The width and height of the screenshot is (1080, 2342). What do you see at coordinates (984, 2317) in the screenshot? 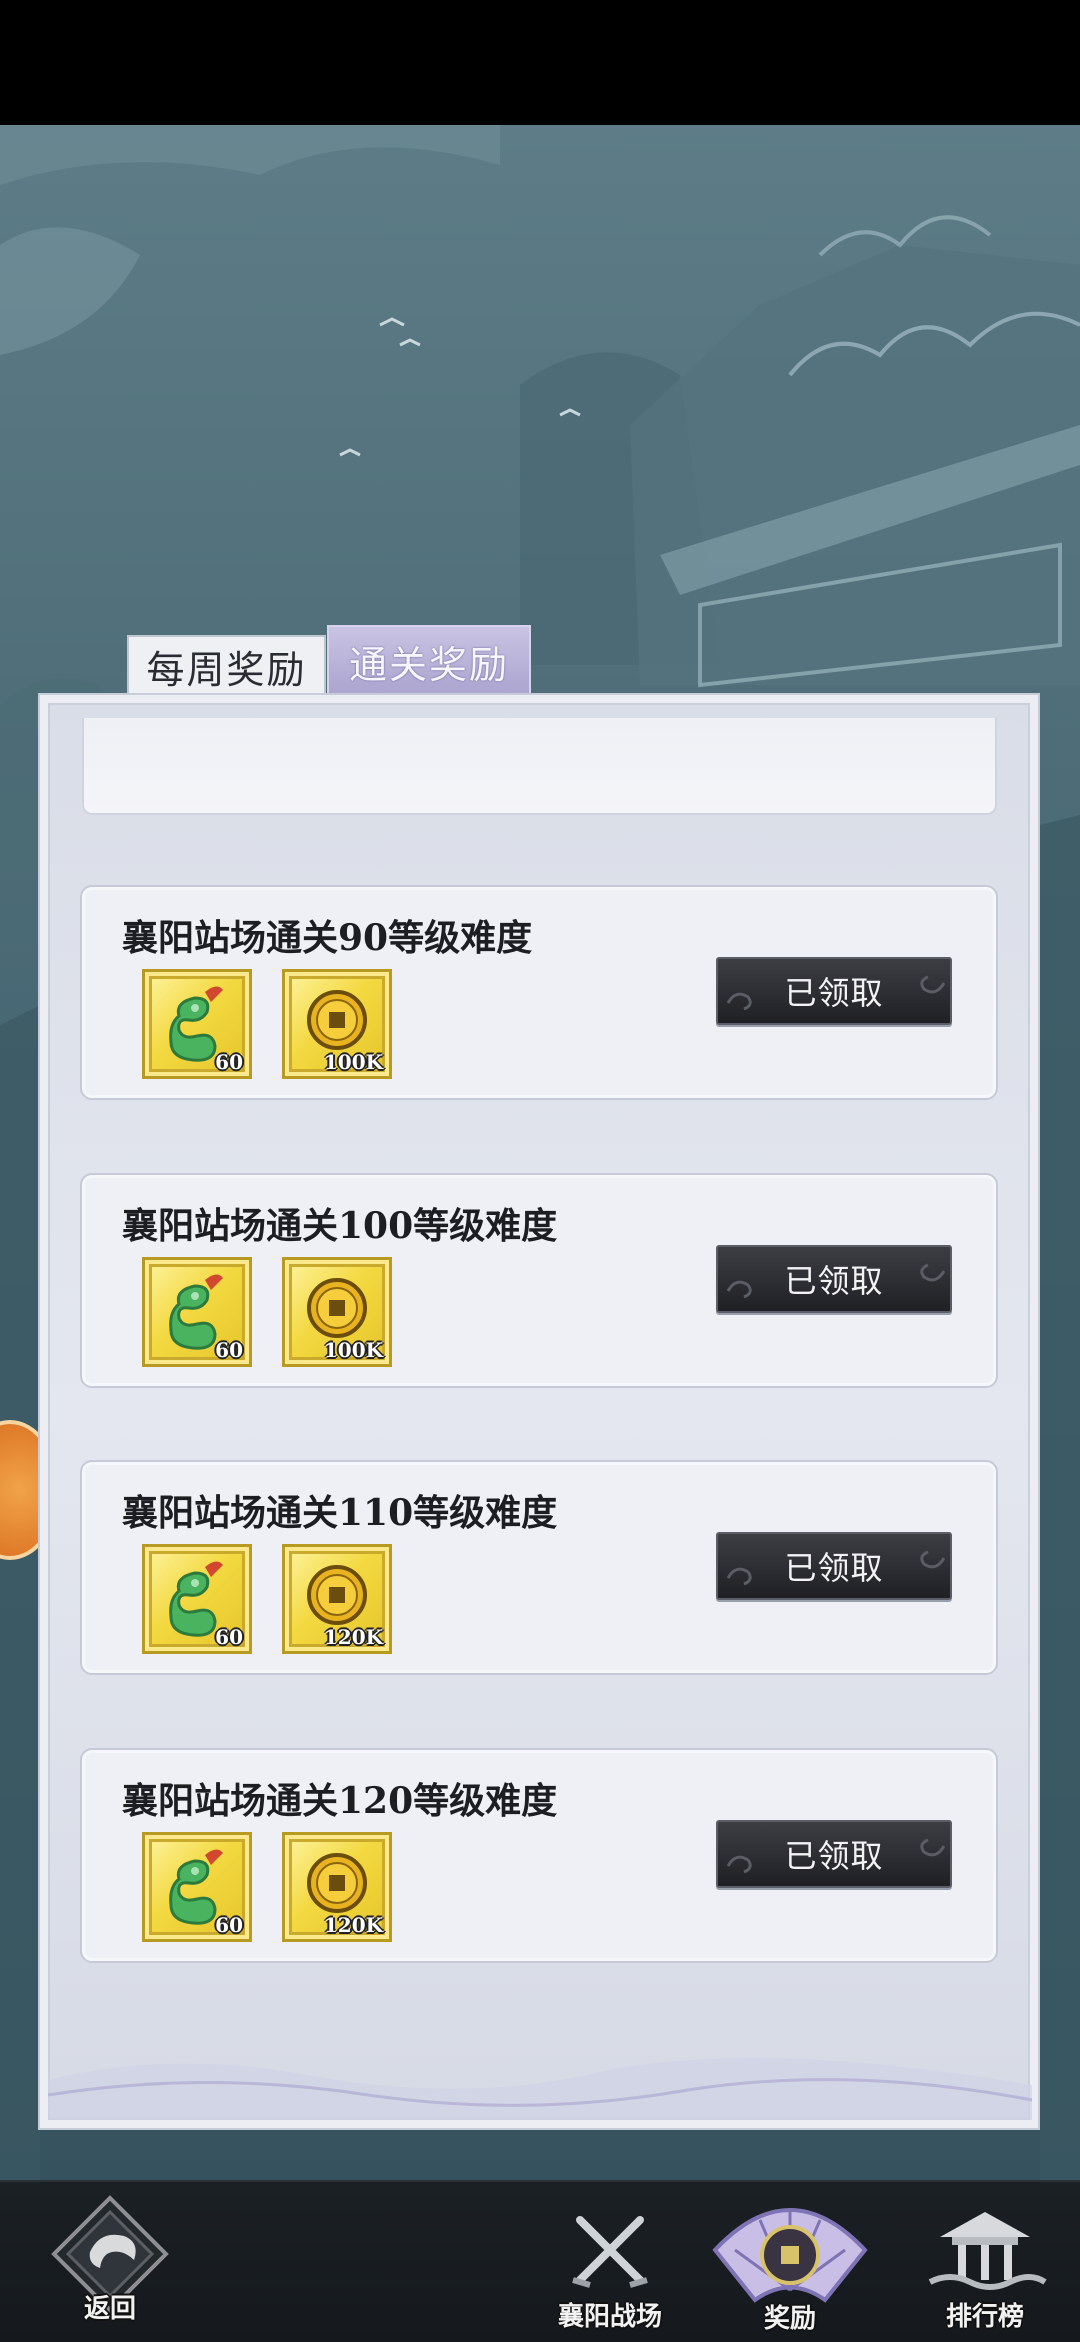
I see `ranking-label: 排行榜` at bounding box center [984, 2317].